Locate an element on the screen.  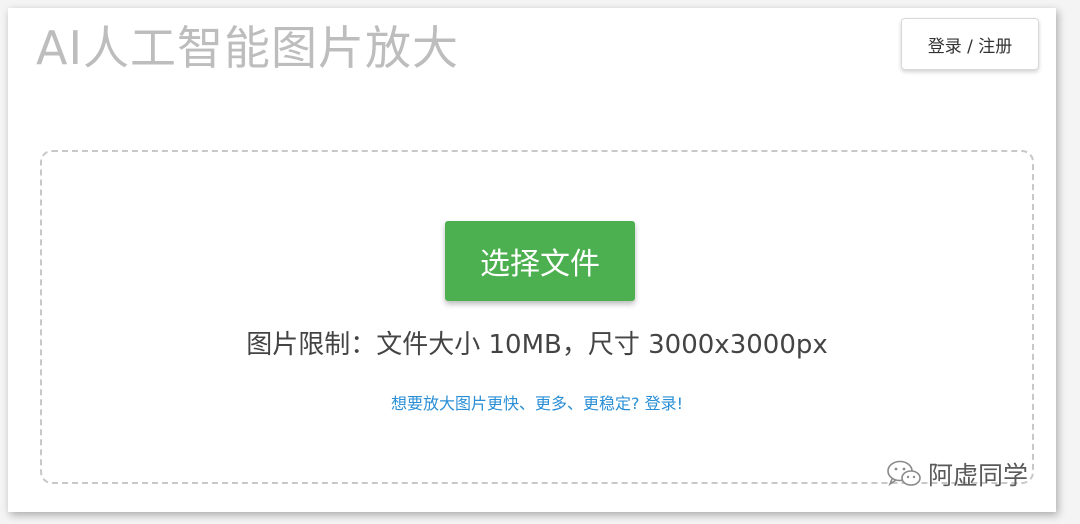
login-hint-link: 想要放大图片更快、更多、更稳定? 登录! is located at coordinates (537, 403).